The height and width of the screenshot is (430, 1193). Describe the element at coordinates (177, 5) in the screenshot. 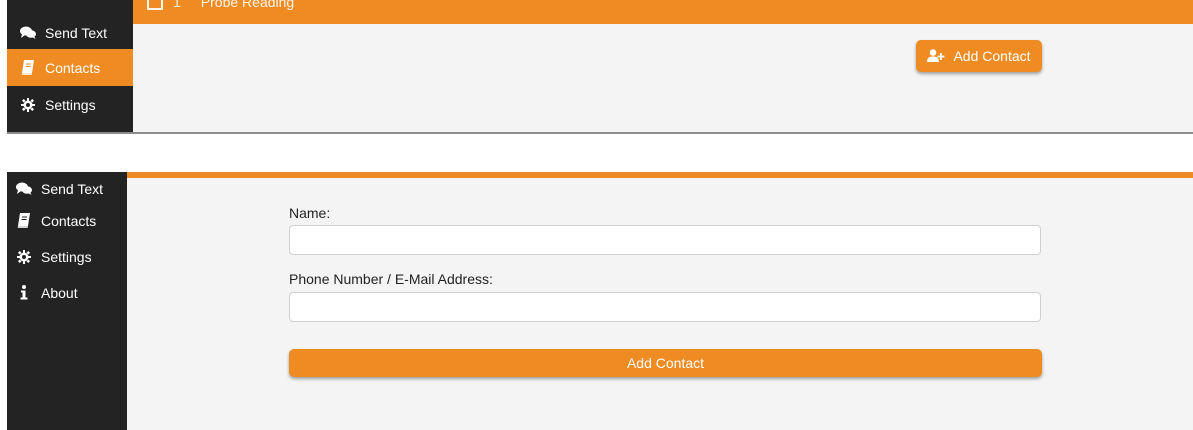

I see `breadcrumb-number: 1` at that location.